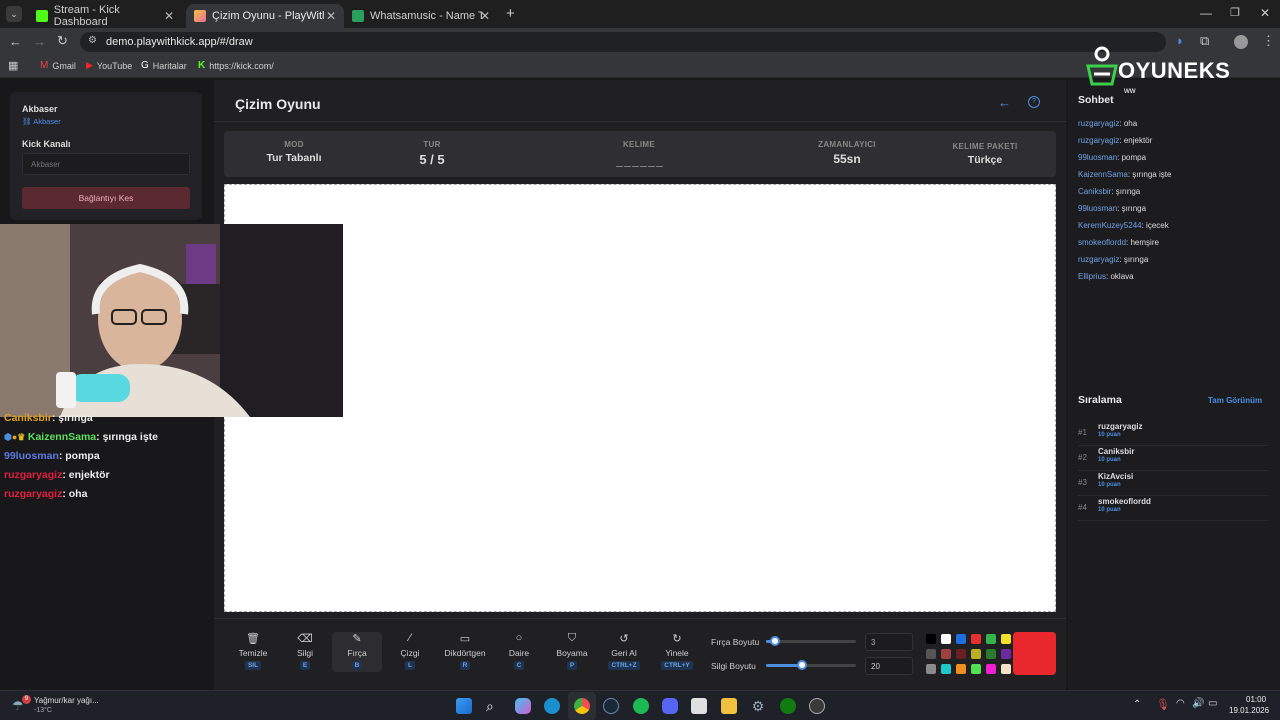 Image resolution: width=1280 pixels, height=720 pixels. What do you see at coordinates (1103, 174) in the screenshot?
I see `chat-username: KaizennSama` at bounding box center [1103, 174].